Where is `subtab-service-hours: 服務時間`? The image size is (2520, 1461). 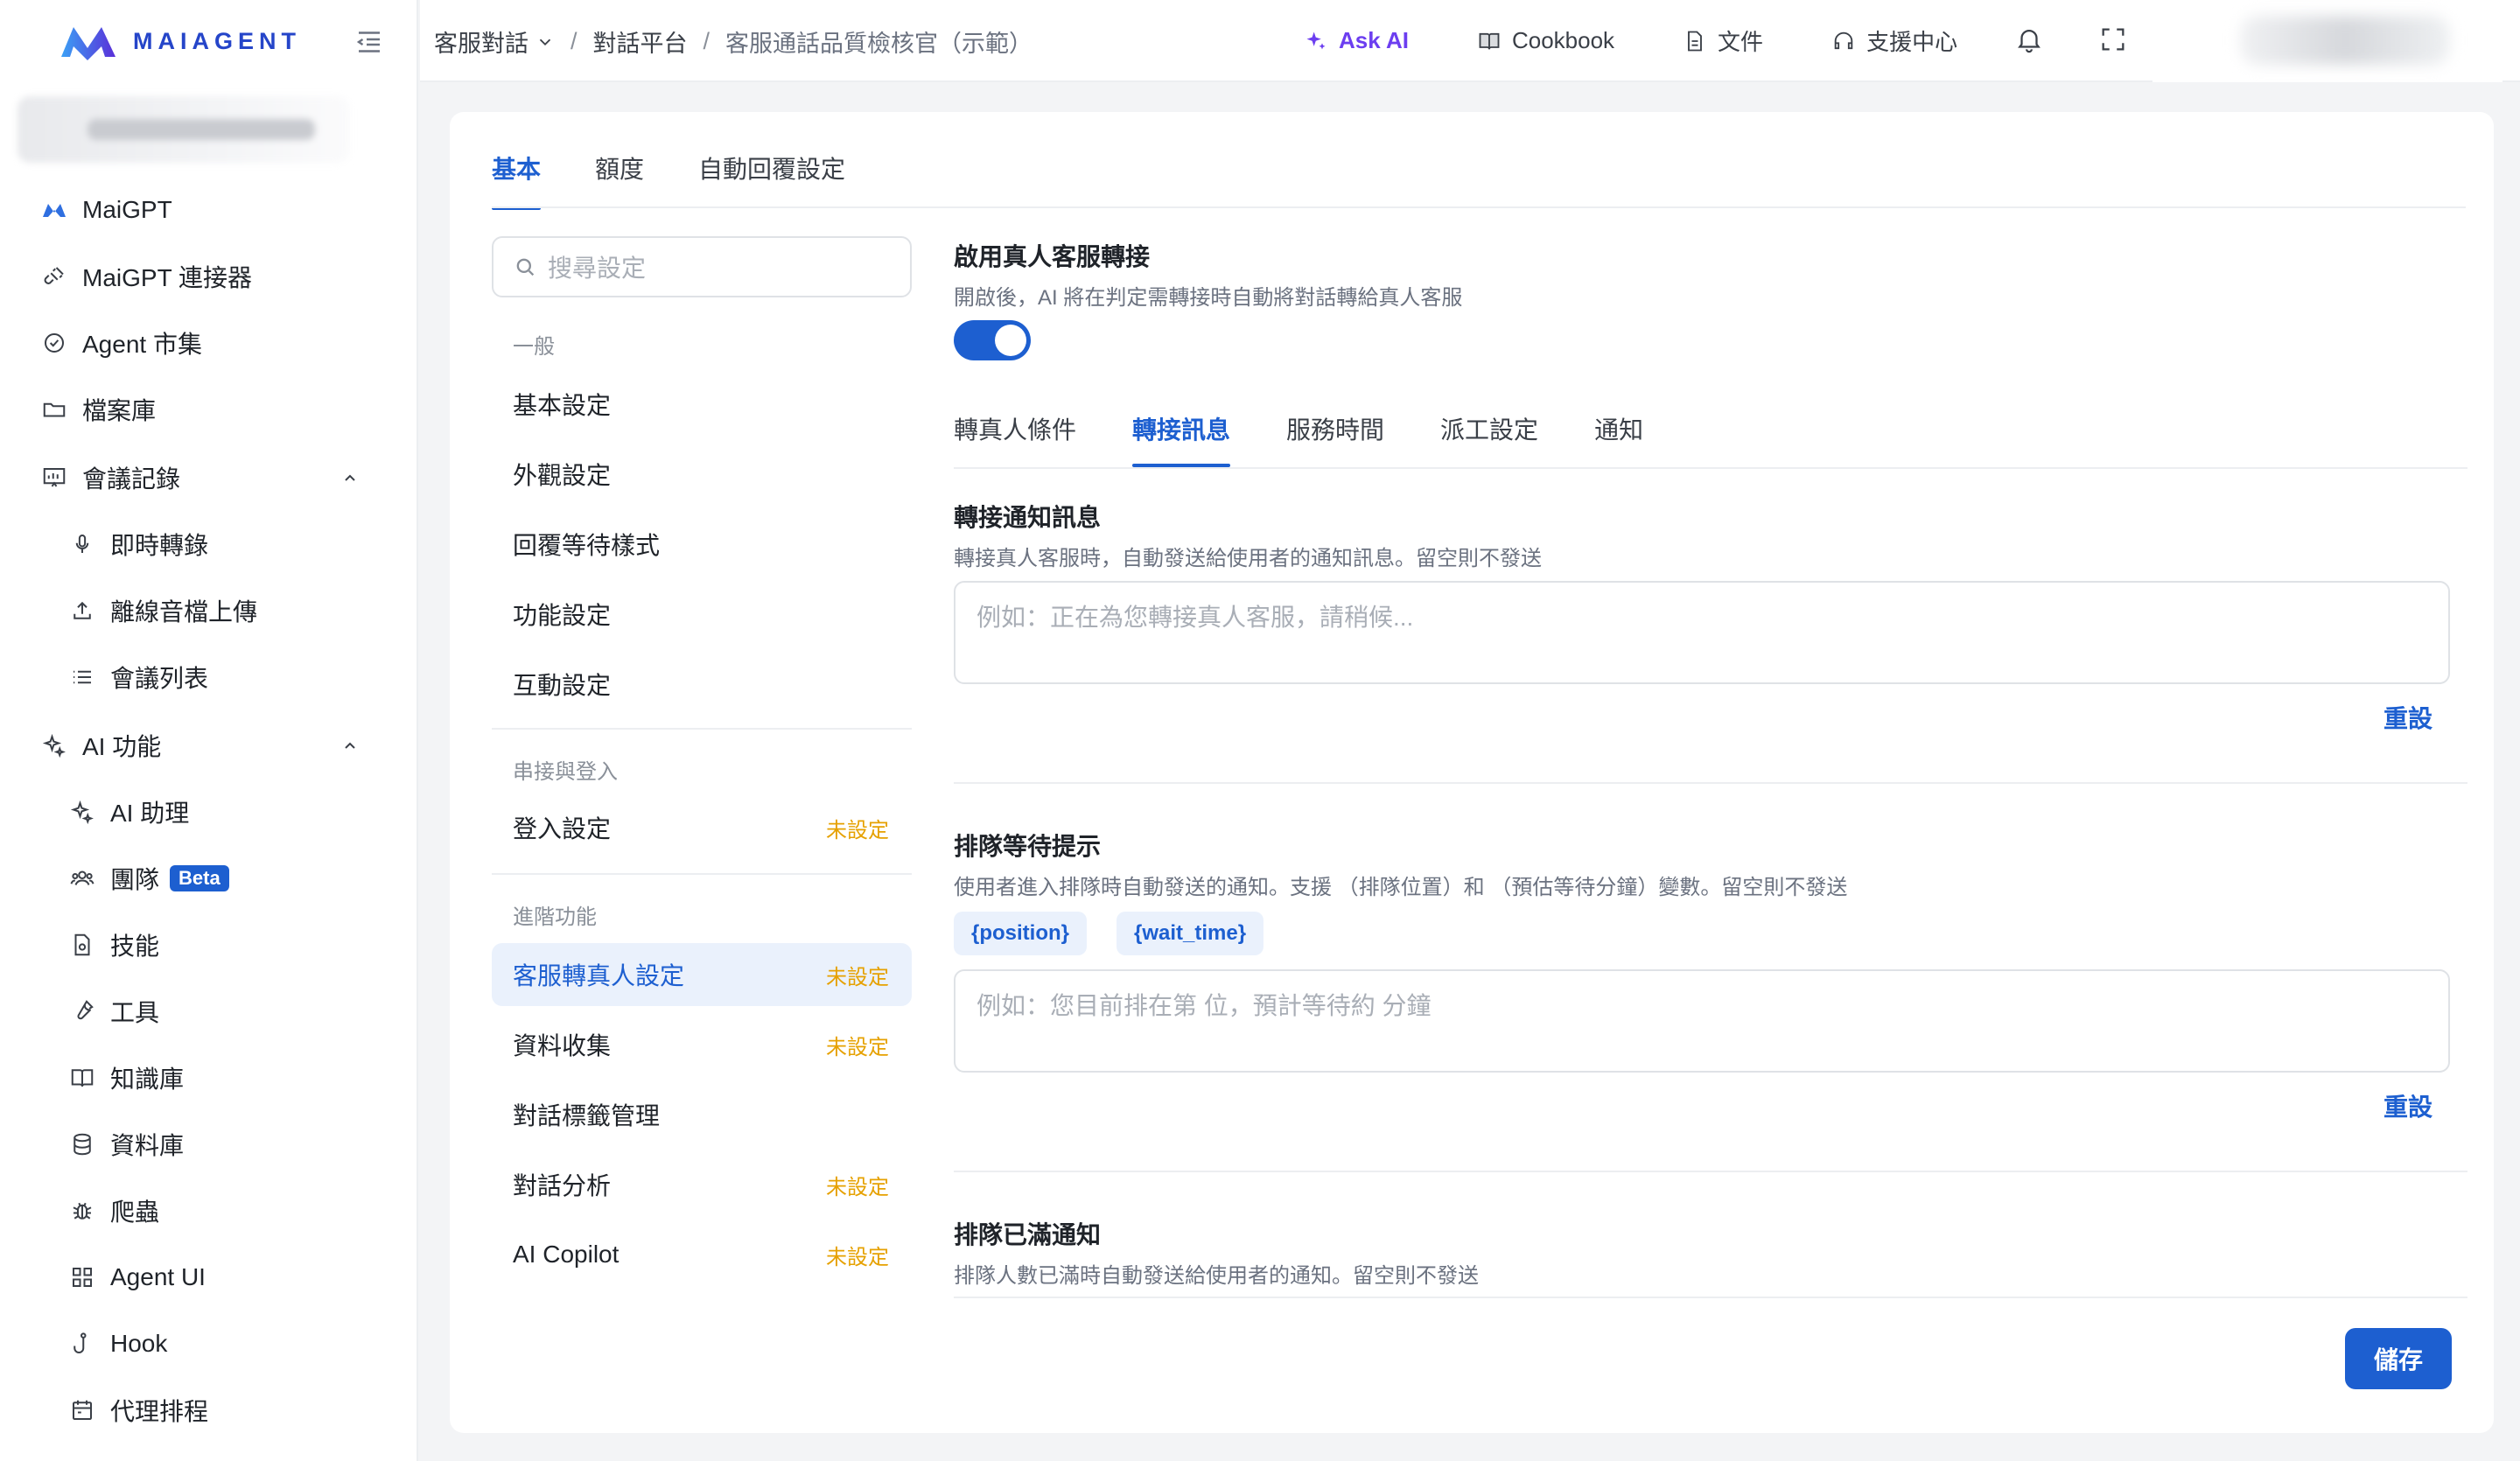
subtab-service-hours: 服務時間 is located at coordinates (1335, 439).